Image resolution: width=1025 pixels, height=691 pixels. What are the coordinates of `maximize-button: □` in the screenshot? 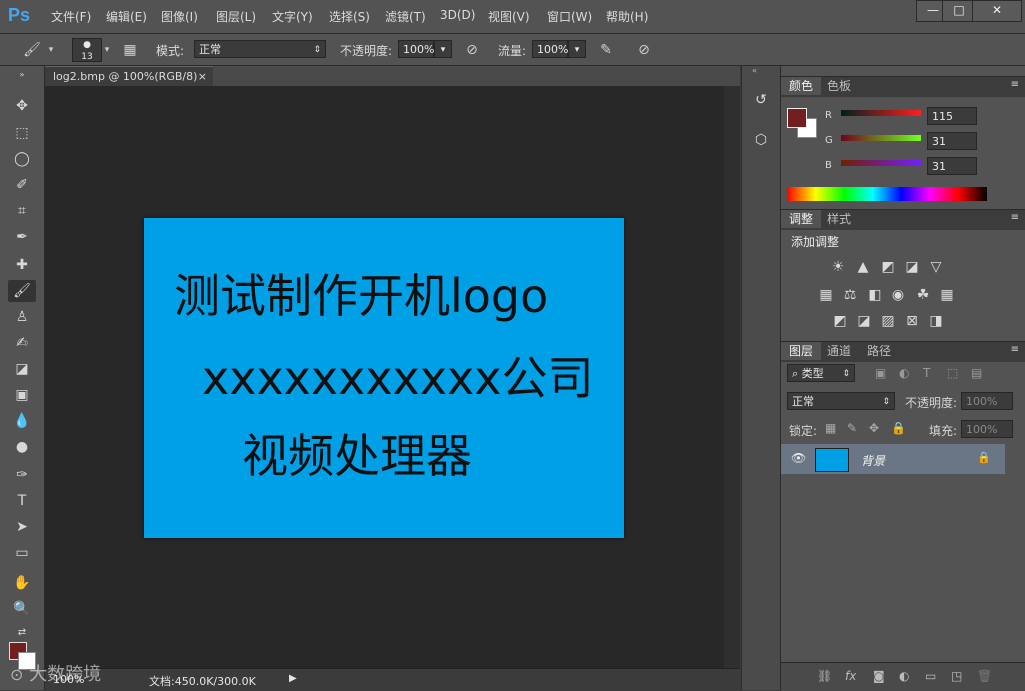 It's located at (959, 11).